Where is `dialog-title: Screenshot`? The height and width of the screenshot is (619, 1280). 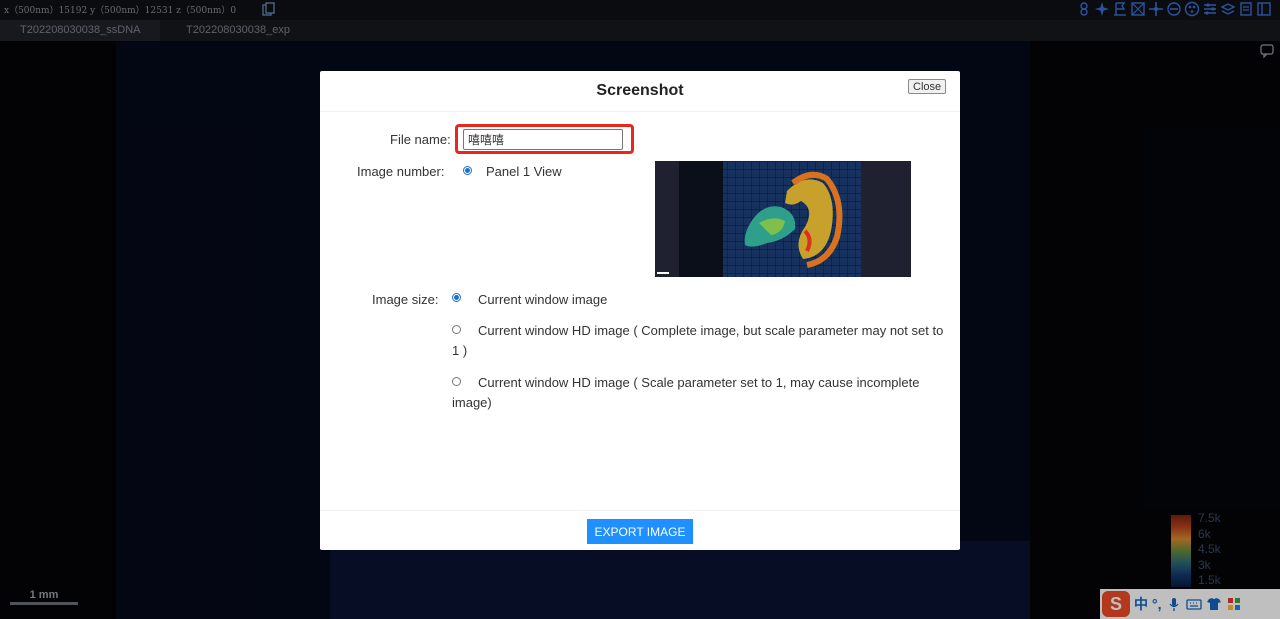 dialog-title: Screenshot is located at coordinates (640, 90).